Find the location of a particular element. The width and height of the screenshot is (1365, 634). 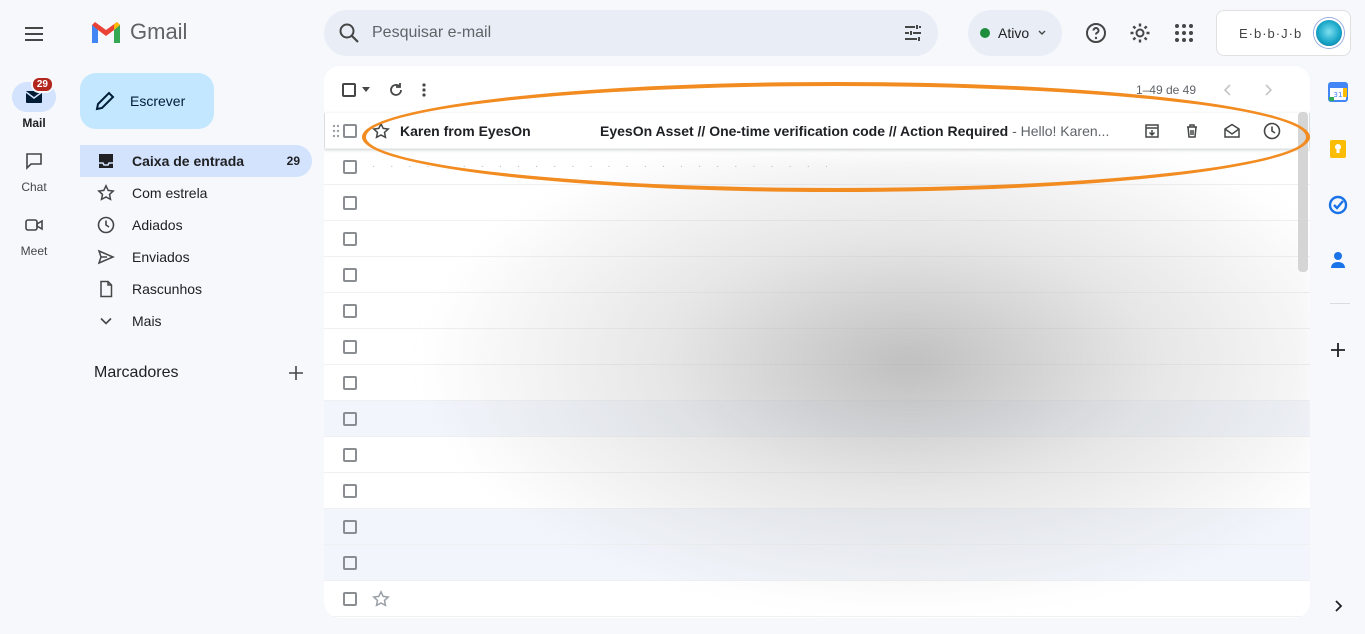

left-rail: 29 Mail Chat Meet is located at coordinates (34, 317).